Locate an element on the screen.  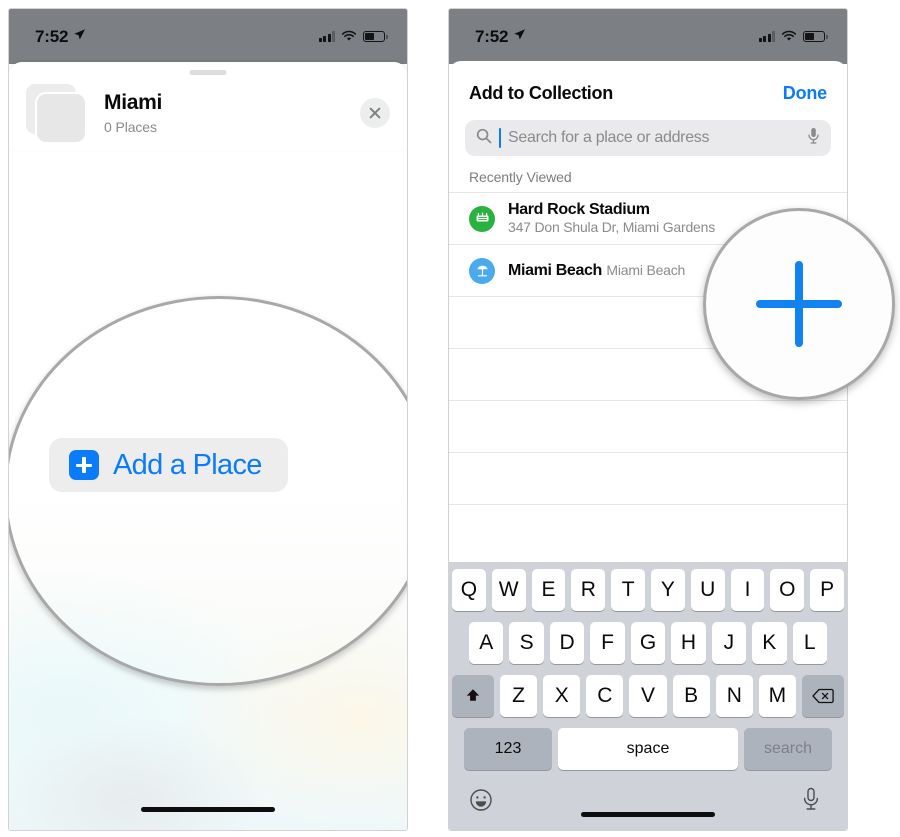
done-button: Done is located at coordinates (805, 93).